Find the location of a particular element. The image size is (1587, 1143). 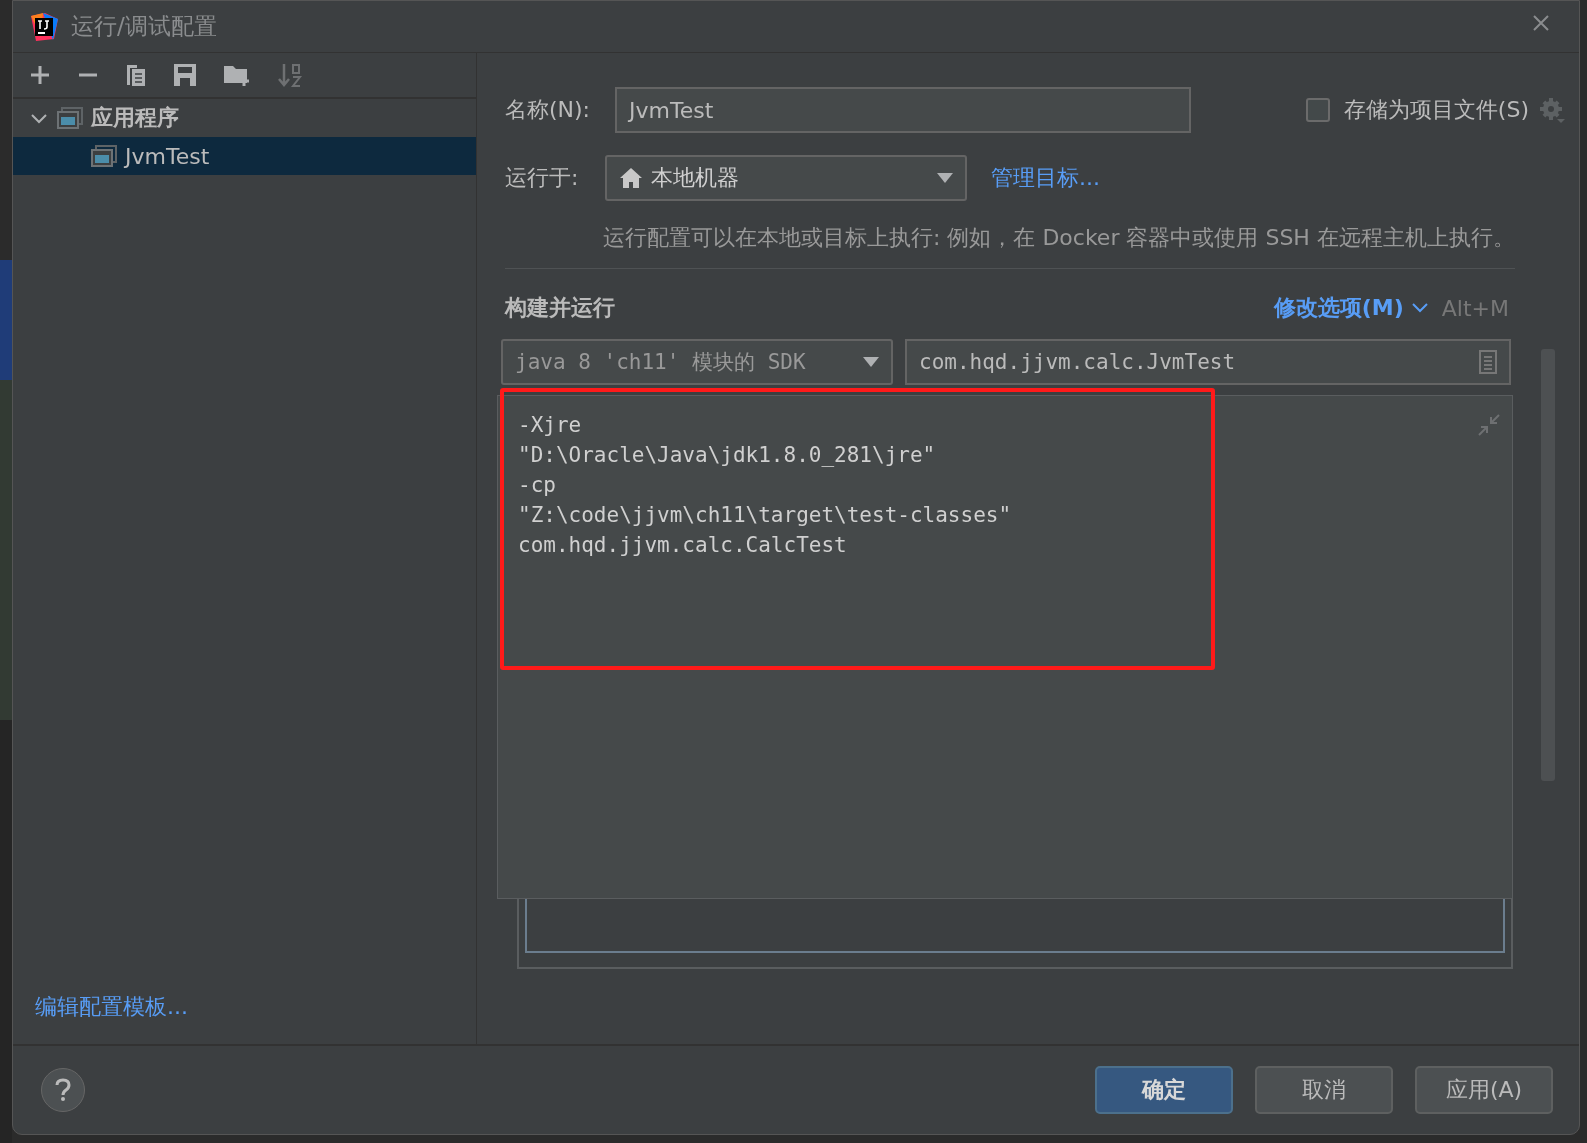

window-title: 运行/调试配置 is located at coordinates (144, 26).